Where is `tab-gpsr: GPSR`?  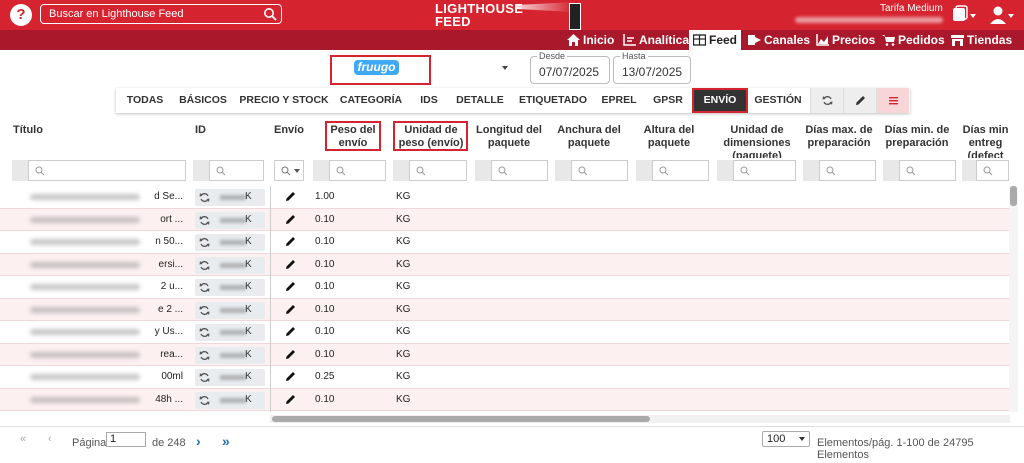 tab-gpsr: GPSR is located at coordinates (668, 100).